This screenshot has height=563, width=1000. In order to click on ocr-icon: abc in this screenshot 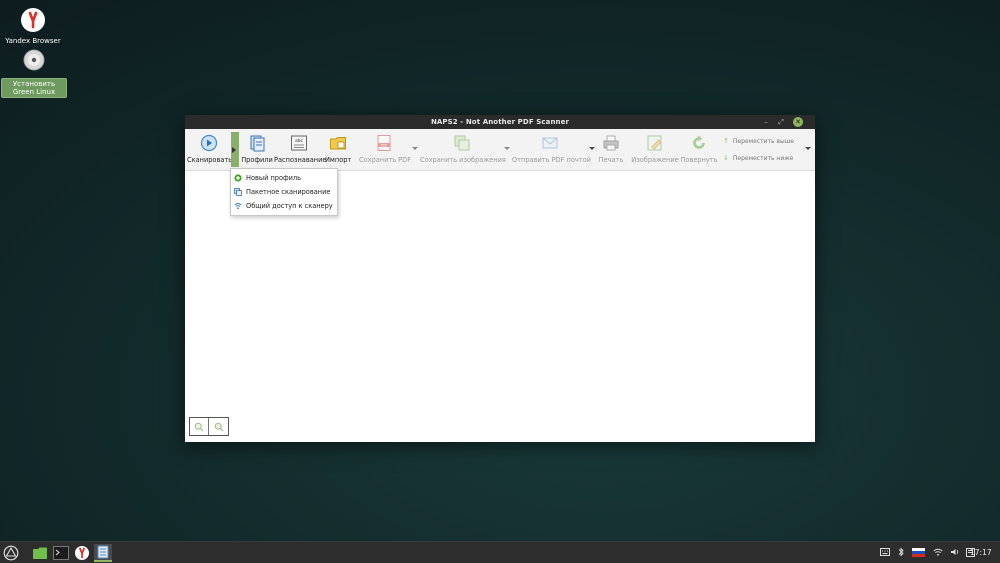, I will do `click(299, 143)`.